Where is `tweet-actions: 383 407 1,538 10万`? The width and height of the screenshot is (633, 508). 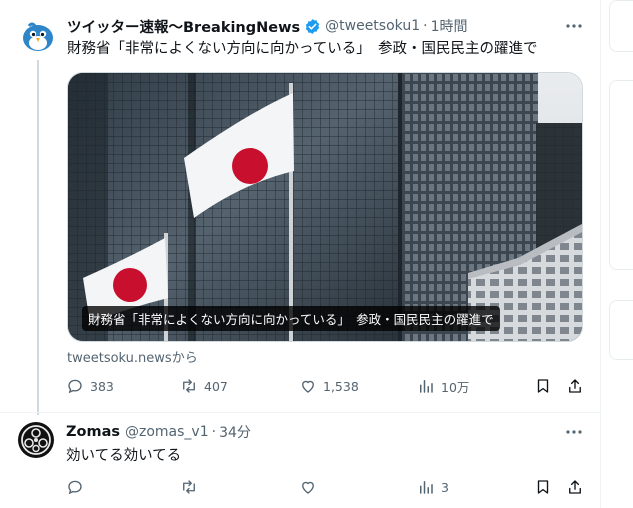
tweet-actions: 383 407 1,538 10万 is located at coordinates (326, 386).